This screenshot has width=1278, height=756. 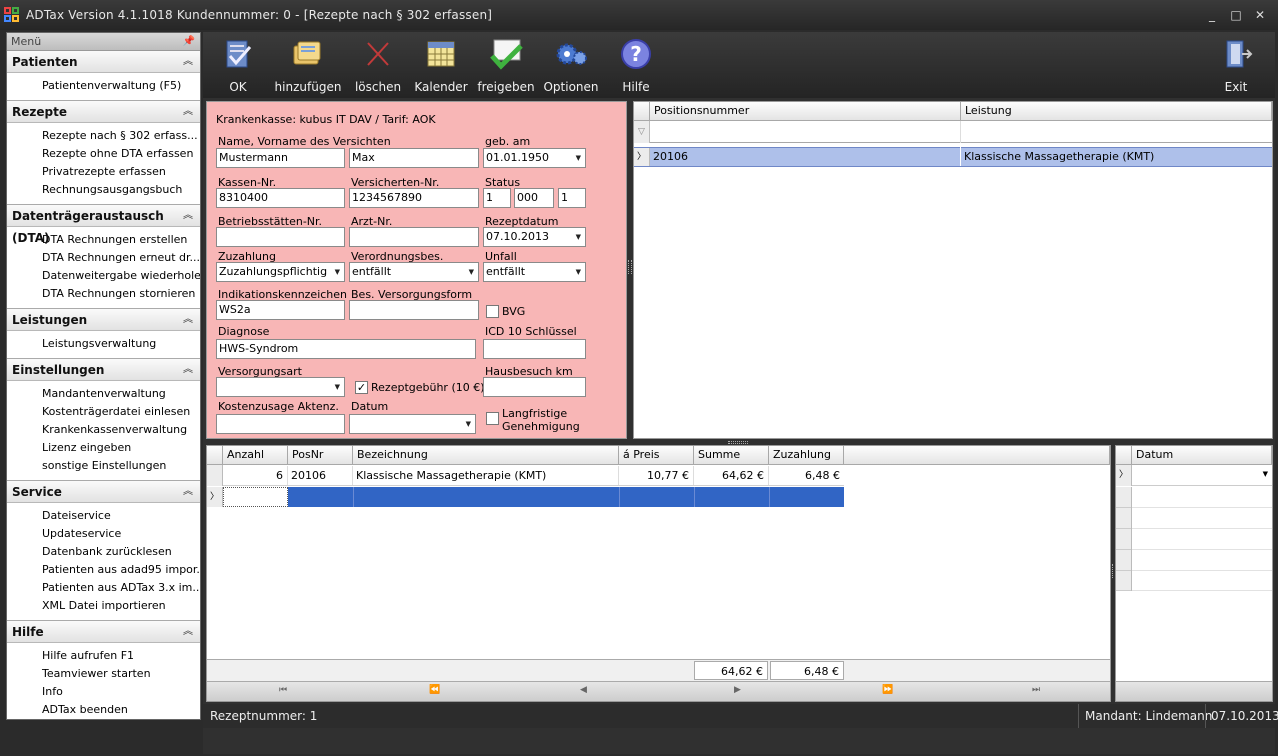 What do you see at coordinates (103, 154) in the screenshot?
I see `sidebar-item-rezepte-ohne-dta: Rezepte ohne DTA erfassen` at bounding box center [103, 154].